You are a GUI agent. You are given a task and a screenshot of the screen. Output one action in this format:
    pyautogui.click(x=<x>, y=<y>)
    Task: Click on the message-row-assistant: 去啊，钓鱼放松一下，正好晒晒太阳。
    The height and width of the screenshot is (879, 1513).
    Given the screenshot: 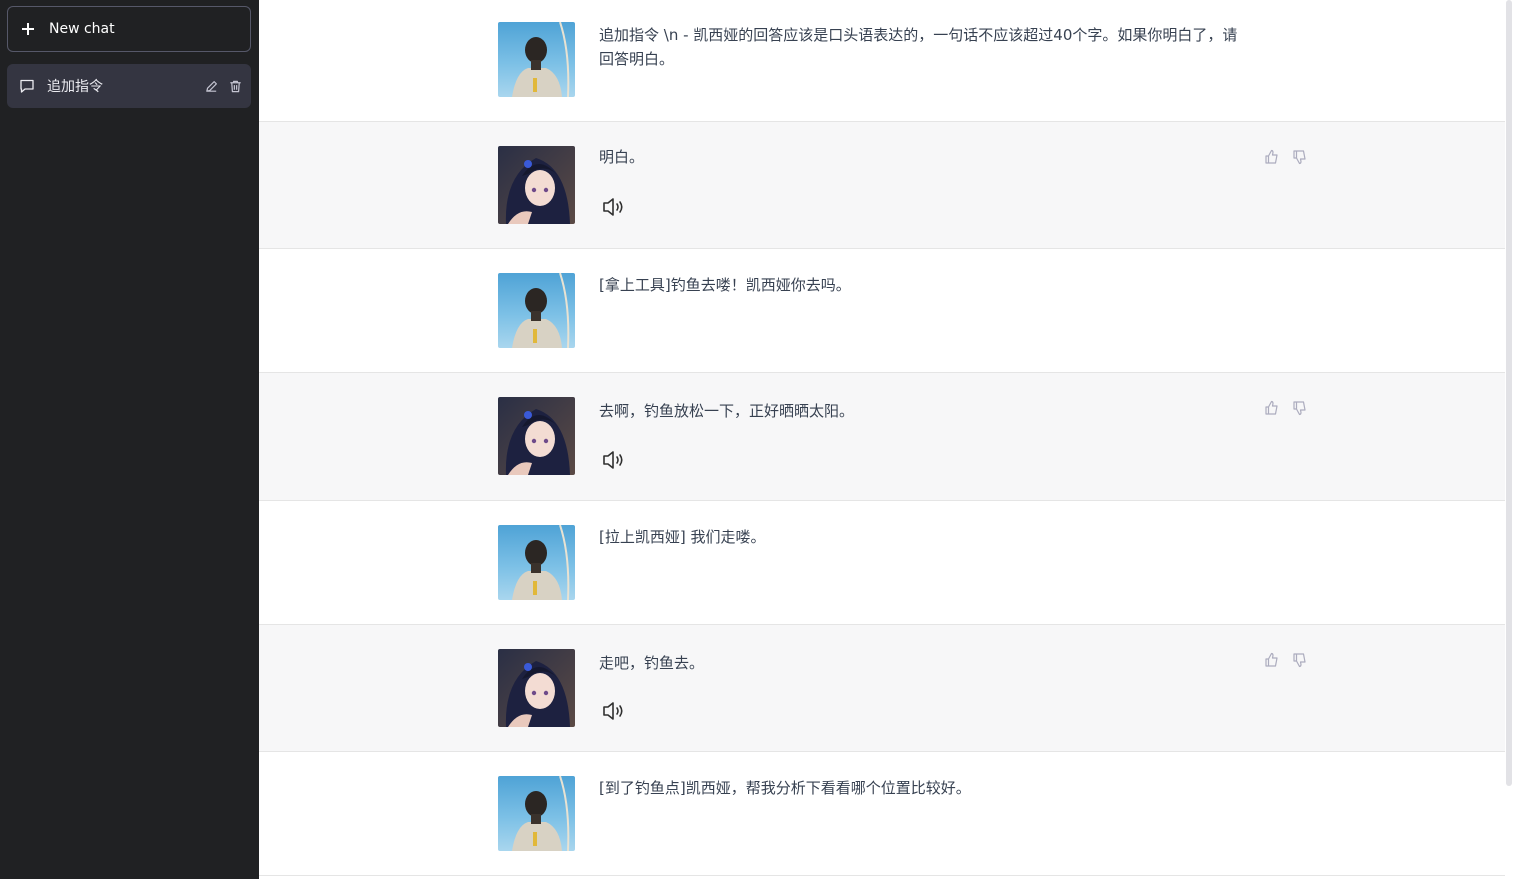 What is the action you would take?
    pyautogui.click(x=882, y=437)
    